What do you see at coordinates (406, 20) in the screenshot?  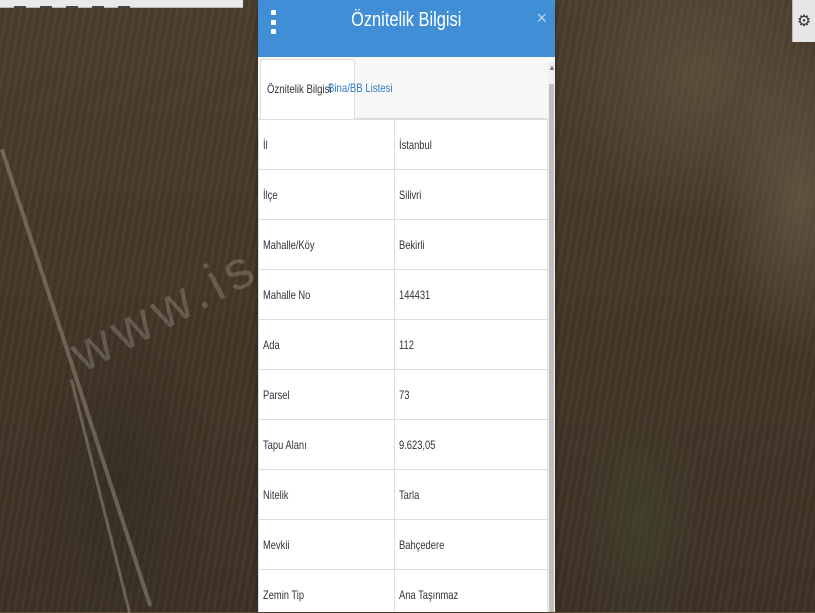 I see `panel-title: Öznitelik Bilgisi` at bounding box center [406, 20].